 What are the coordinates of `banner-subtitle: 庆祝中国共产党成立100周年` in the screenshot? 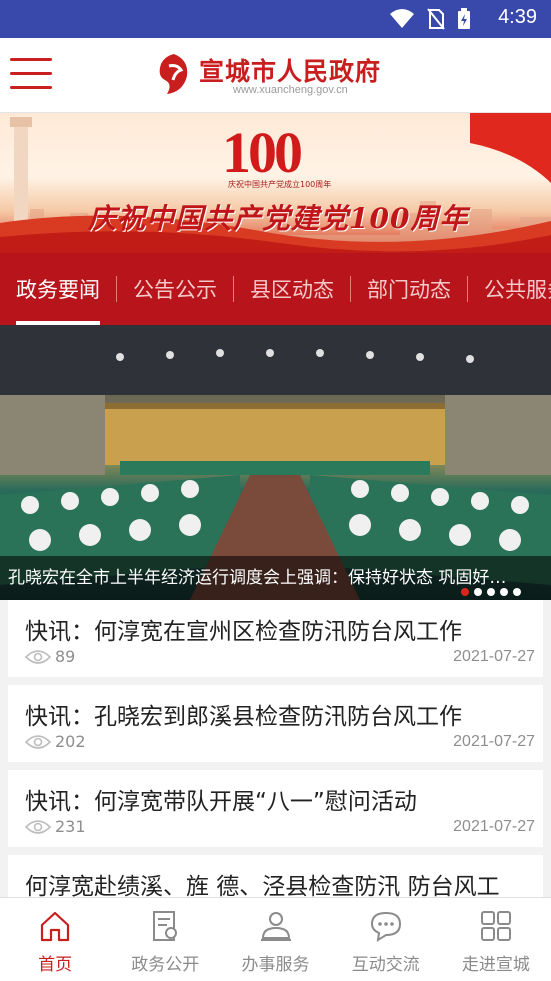 It's located at (280, 184).